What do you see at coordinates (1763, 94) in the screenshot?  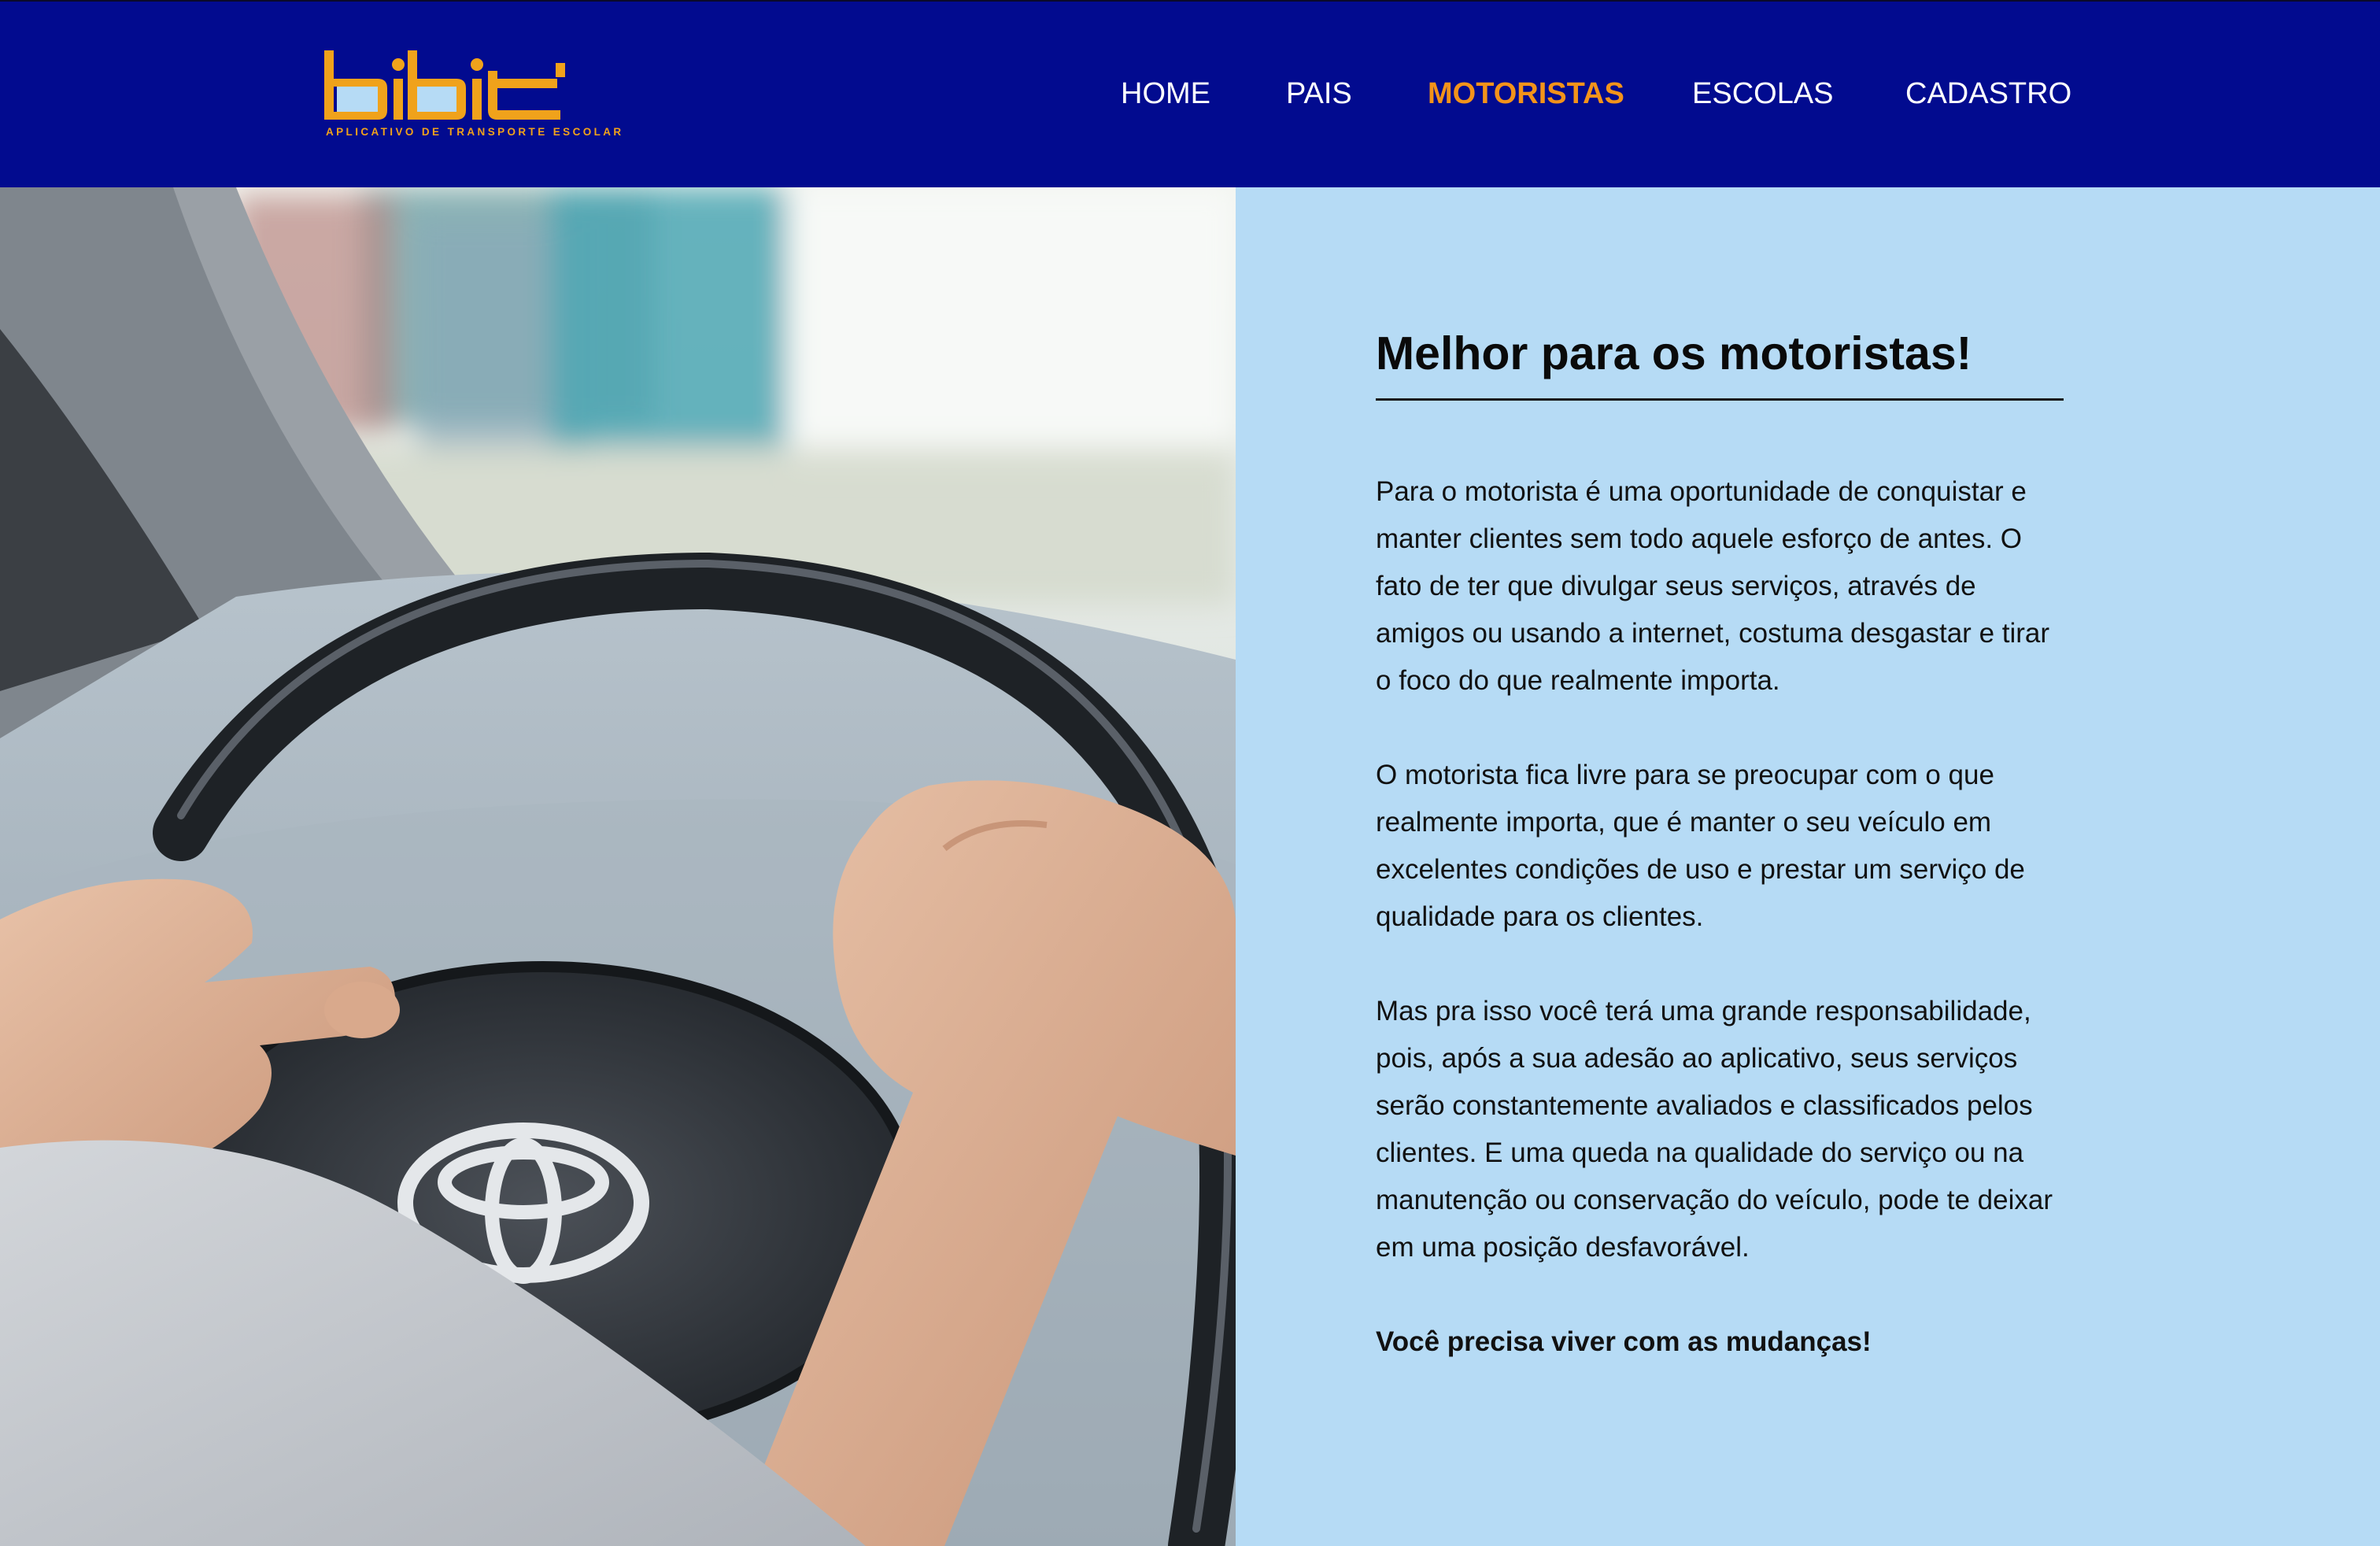 I see `nav-escolas: ESCOLAS` at bounding box center [1763, 94].